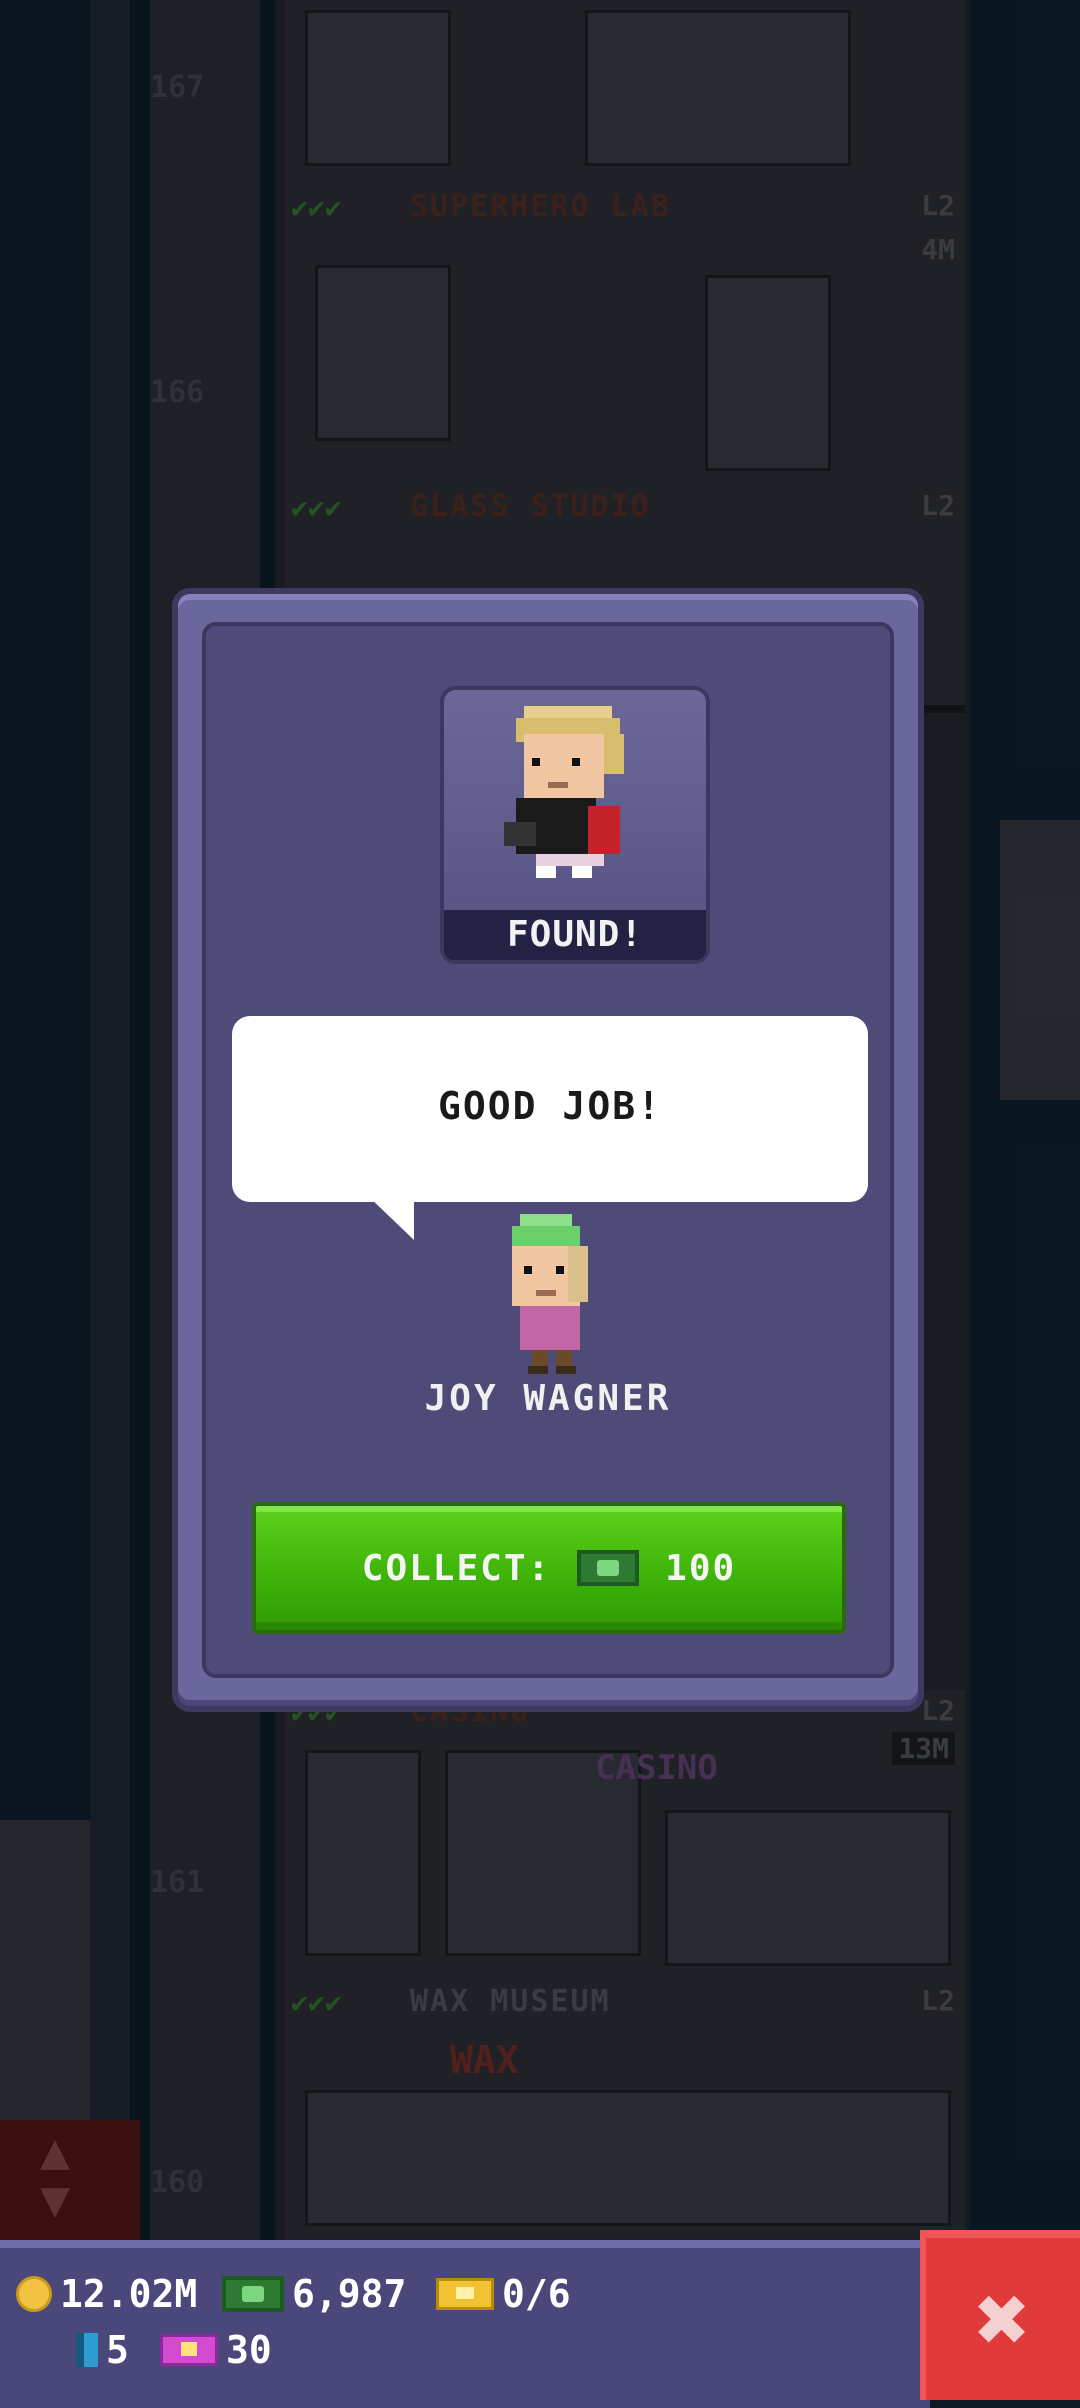 This screenshot has height=2408, width=1080. What do you see at coordinates (536, 2294) in the screenshot?
I see `gold-ticket-value: 0/6` at bounding box center [536, 2294].